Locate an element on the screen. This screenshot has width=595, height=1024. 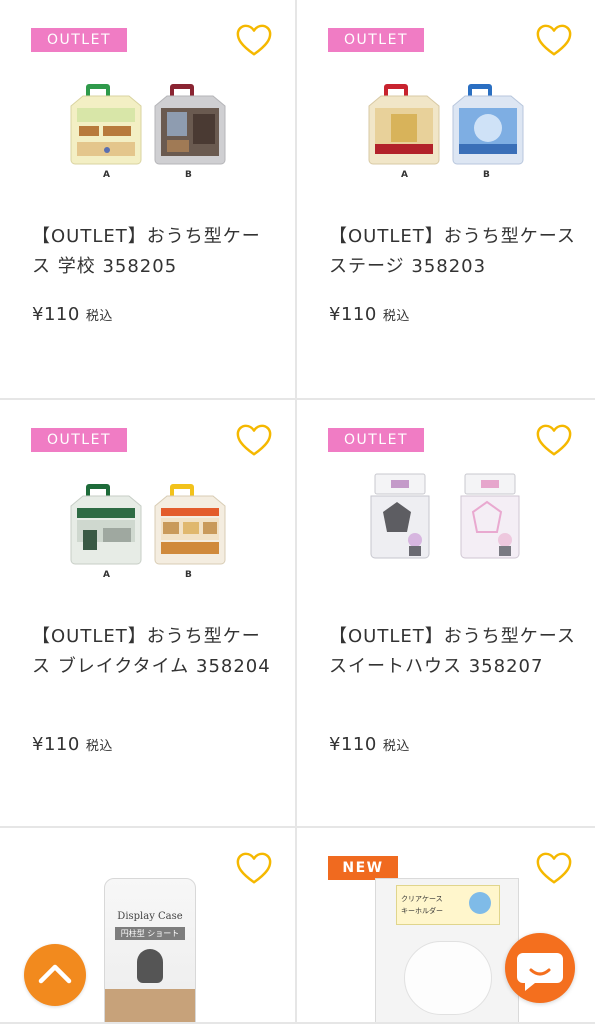
chevron-up-icon is located at coordinates (55, 974).